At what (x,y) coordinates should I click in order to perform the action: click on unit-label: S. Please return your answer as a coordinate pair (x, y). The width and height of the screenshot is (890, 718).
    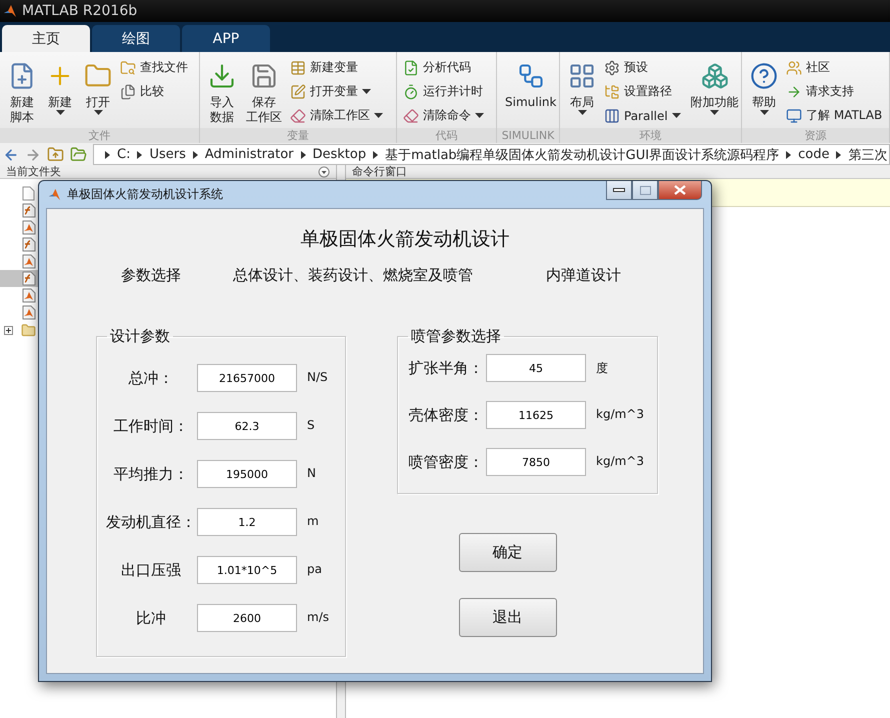
    Looking at the image, I should click on (311, 425).